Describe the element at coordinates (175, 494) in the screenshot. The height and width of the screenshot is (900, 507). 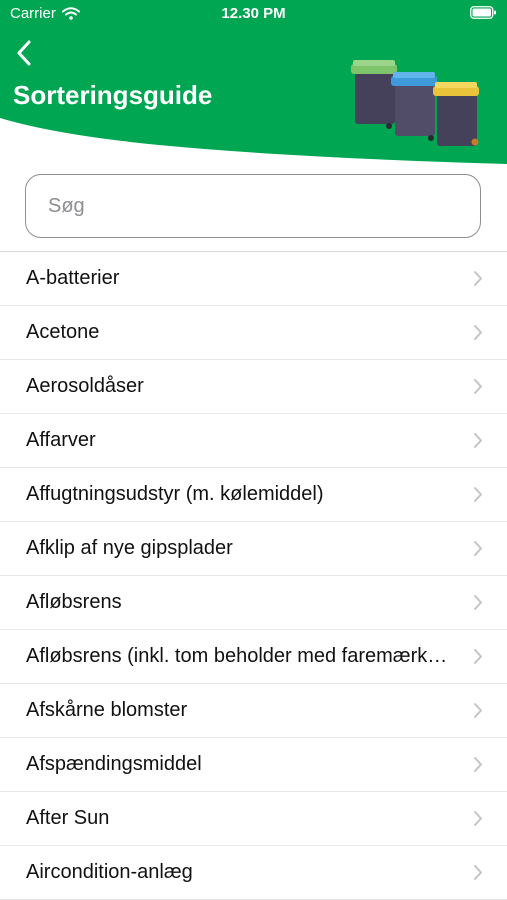
I see `list-item-label: Affugtningsudstyr (m. kølemiddel)` at that location.